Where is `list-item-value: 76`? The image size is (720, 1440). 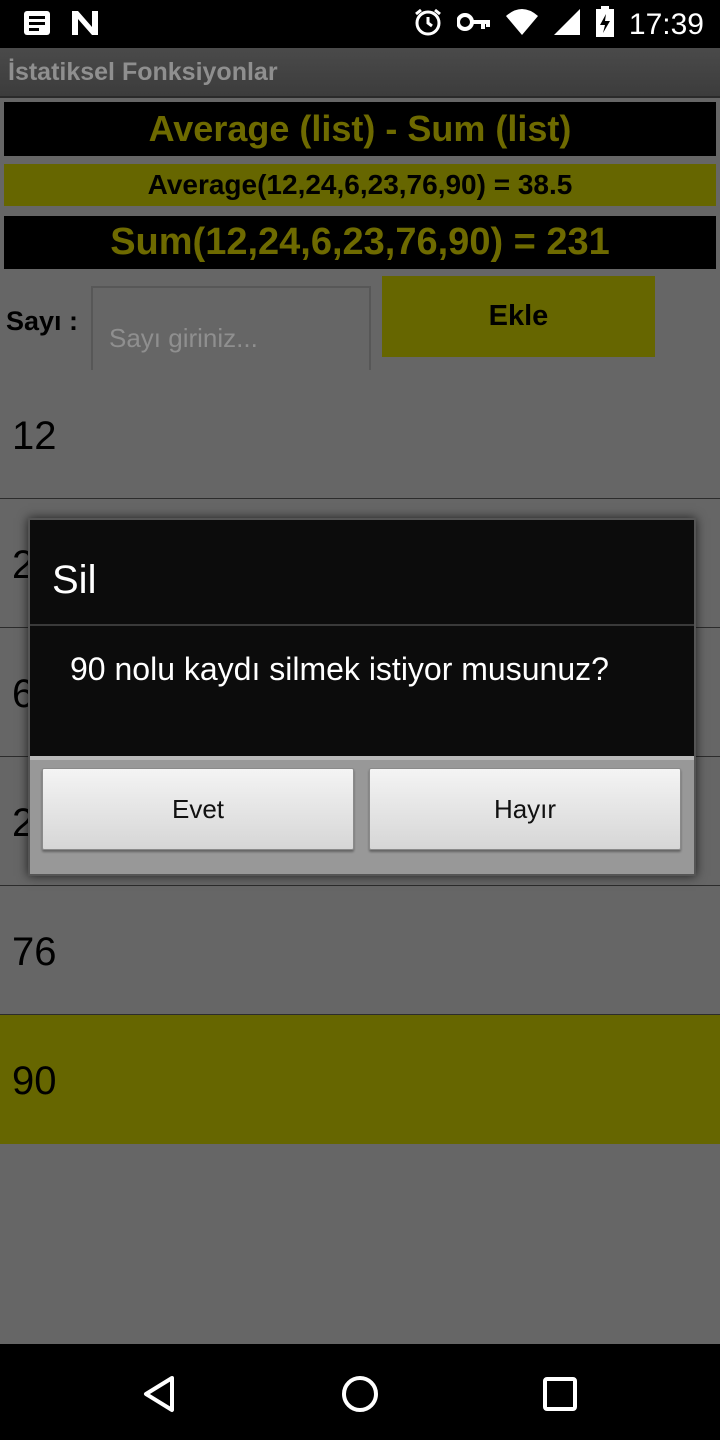 list-item-value: 76 is located at coordinates (34, 952).